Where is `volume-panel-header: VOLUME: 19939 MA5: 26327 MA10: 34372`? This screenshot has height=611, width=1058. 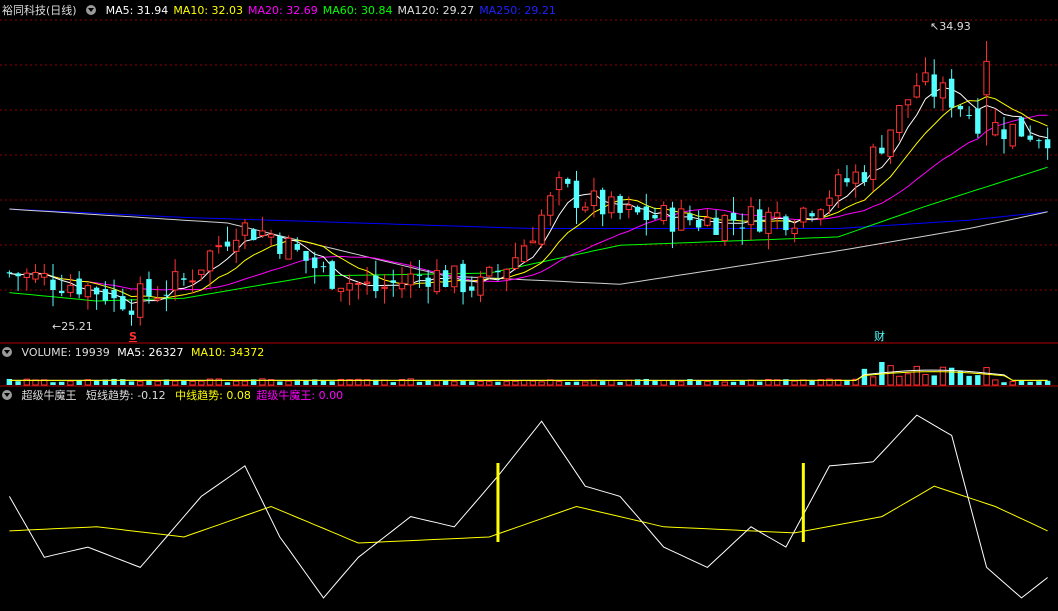 volume-panel-header: VOLUME: 19939 MA5: 26327 MA10: 34372 is located at coordinates (136, 353).